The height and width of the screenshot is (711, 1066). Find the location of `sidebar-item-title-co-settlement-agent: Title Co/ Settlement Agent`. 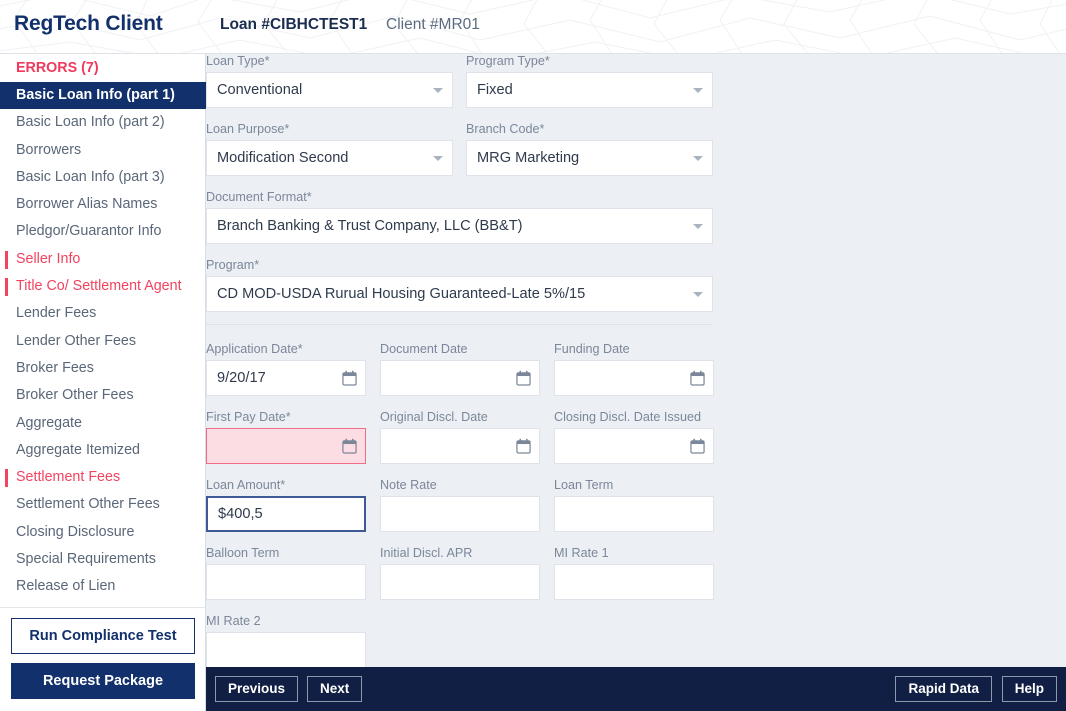

sidebar-item-title-co-settlement-agent: Title Co/ Settlement Agent is located at coordinates (103, 286).